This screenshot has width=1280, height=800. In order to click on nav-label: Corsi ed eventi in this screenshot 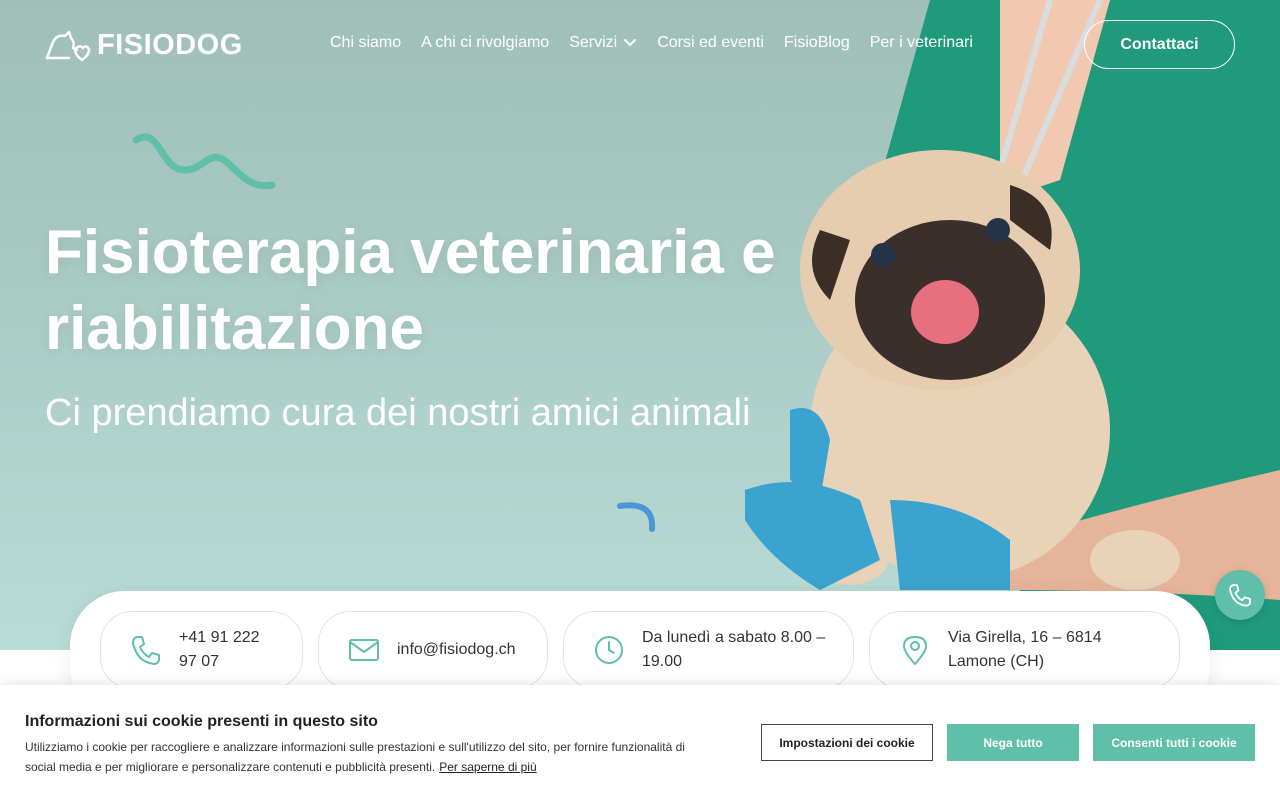, I will do `click(710, 42)`.